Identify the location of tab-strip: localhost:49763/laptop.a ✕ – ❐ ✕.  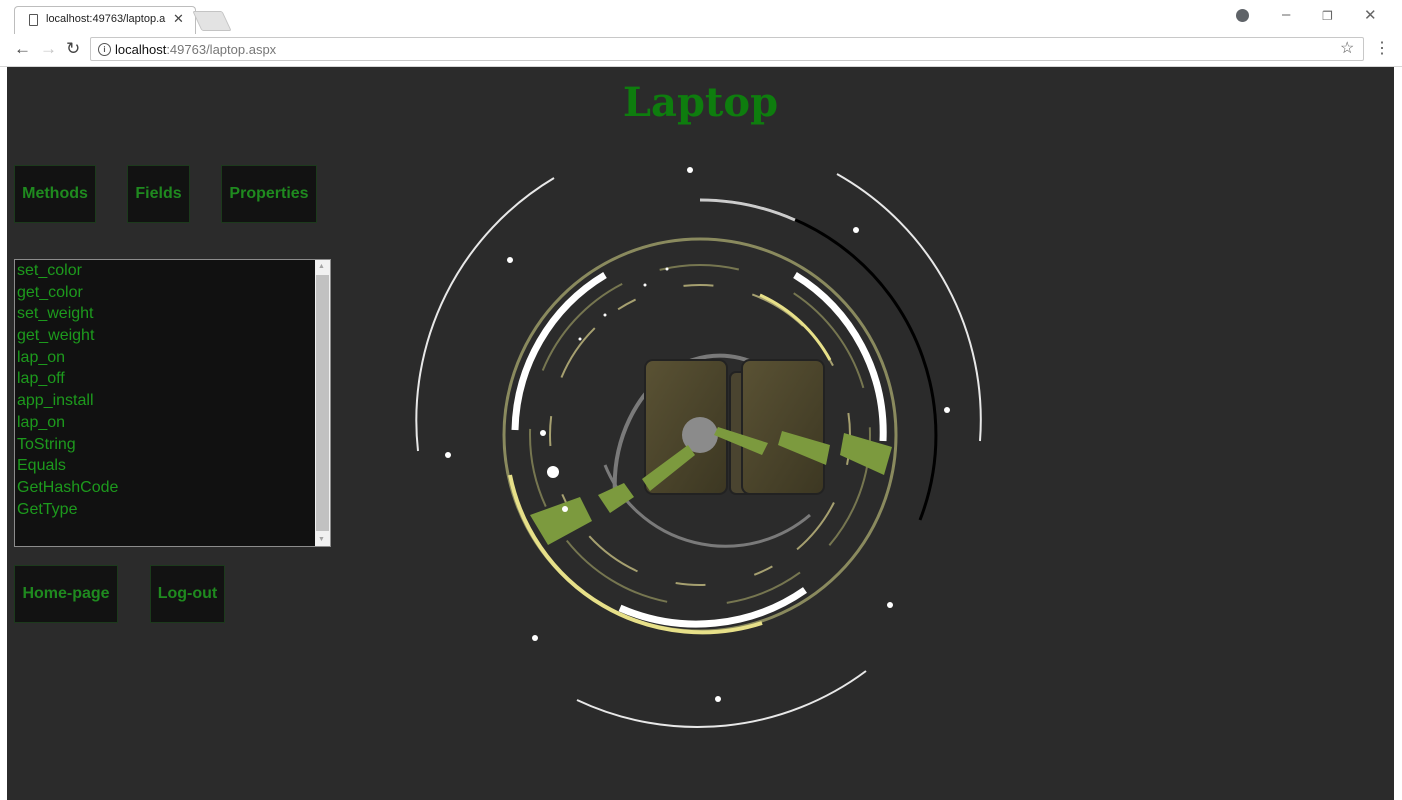
(701, 17).